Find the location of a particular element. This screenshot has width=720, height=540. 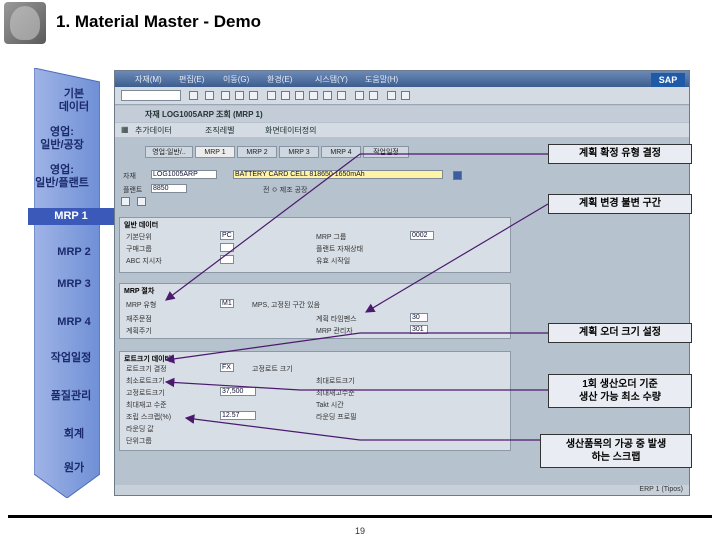

footer-divider is located at coordinates (360, 516).